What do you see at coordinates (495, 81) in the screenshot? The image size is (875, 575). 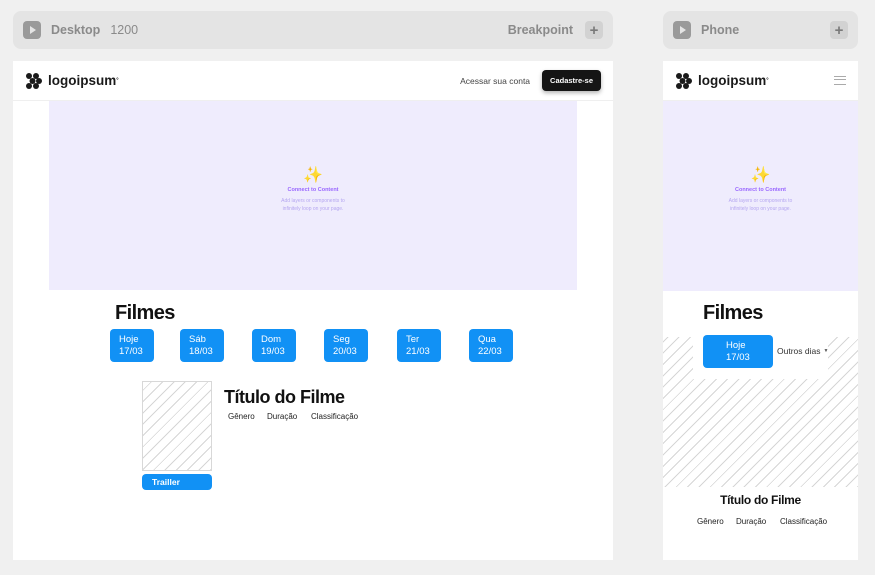 I see `login-link: Acessar sua conta` at bounding box center [495, 81].